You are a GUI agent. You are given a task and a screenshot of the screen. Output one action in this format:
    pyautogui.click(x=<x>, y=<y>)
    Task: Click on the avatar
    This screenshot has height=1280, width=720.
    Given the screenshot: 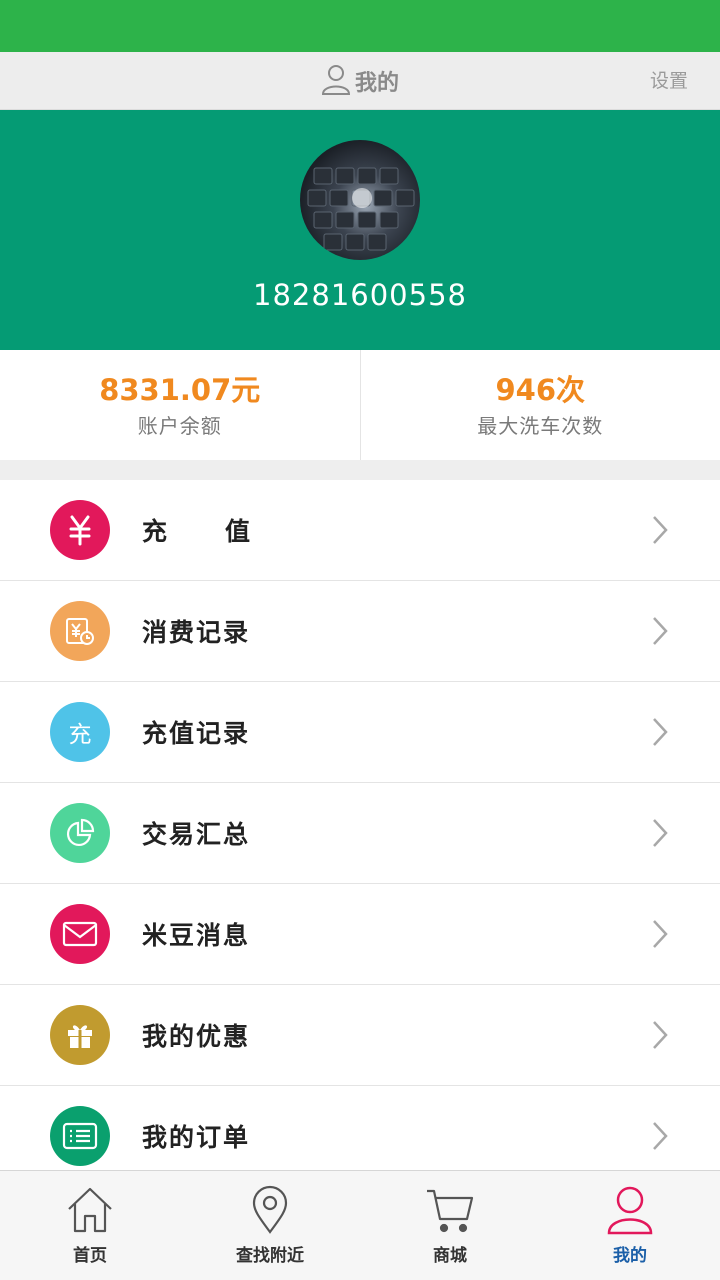 What is the action you would take?
    pyautogui.click(x=360, y=200)
    